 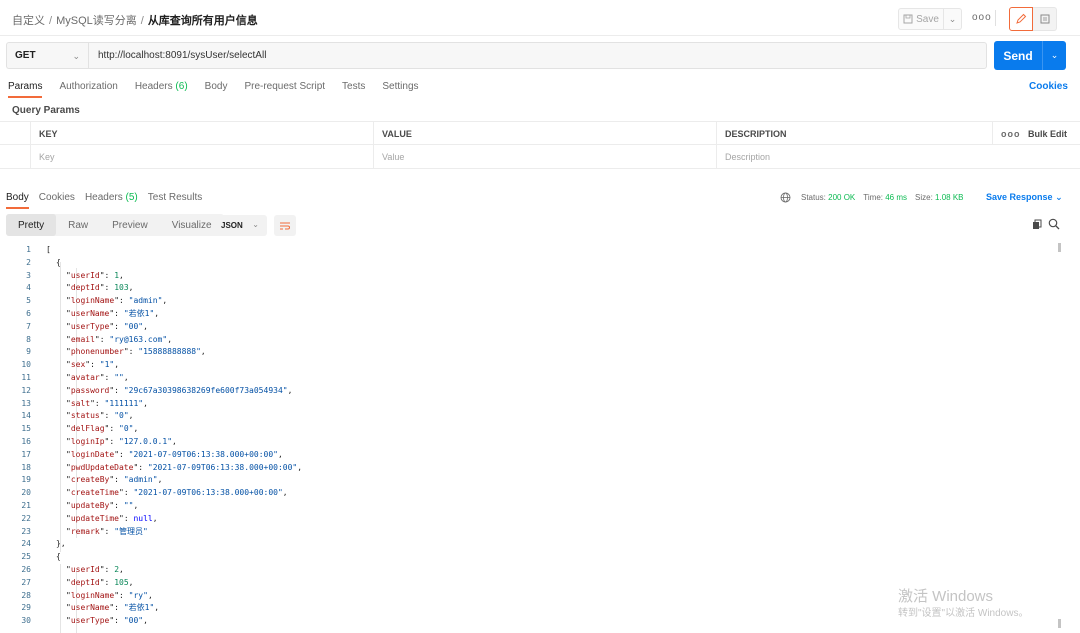 I want to click on breadcrumb-item-folder: MySQL读写分离, so click(x=96, y=21).